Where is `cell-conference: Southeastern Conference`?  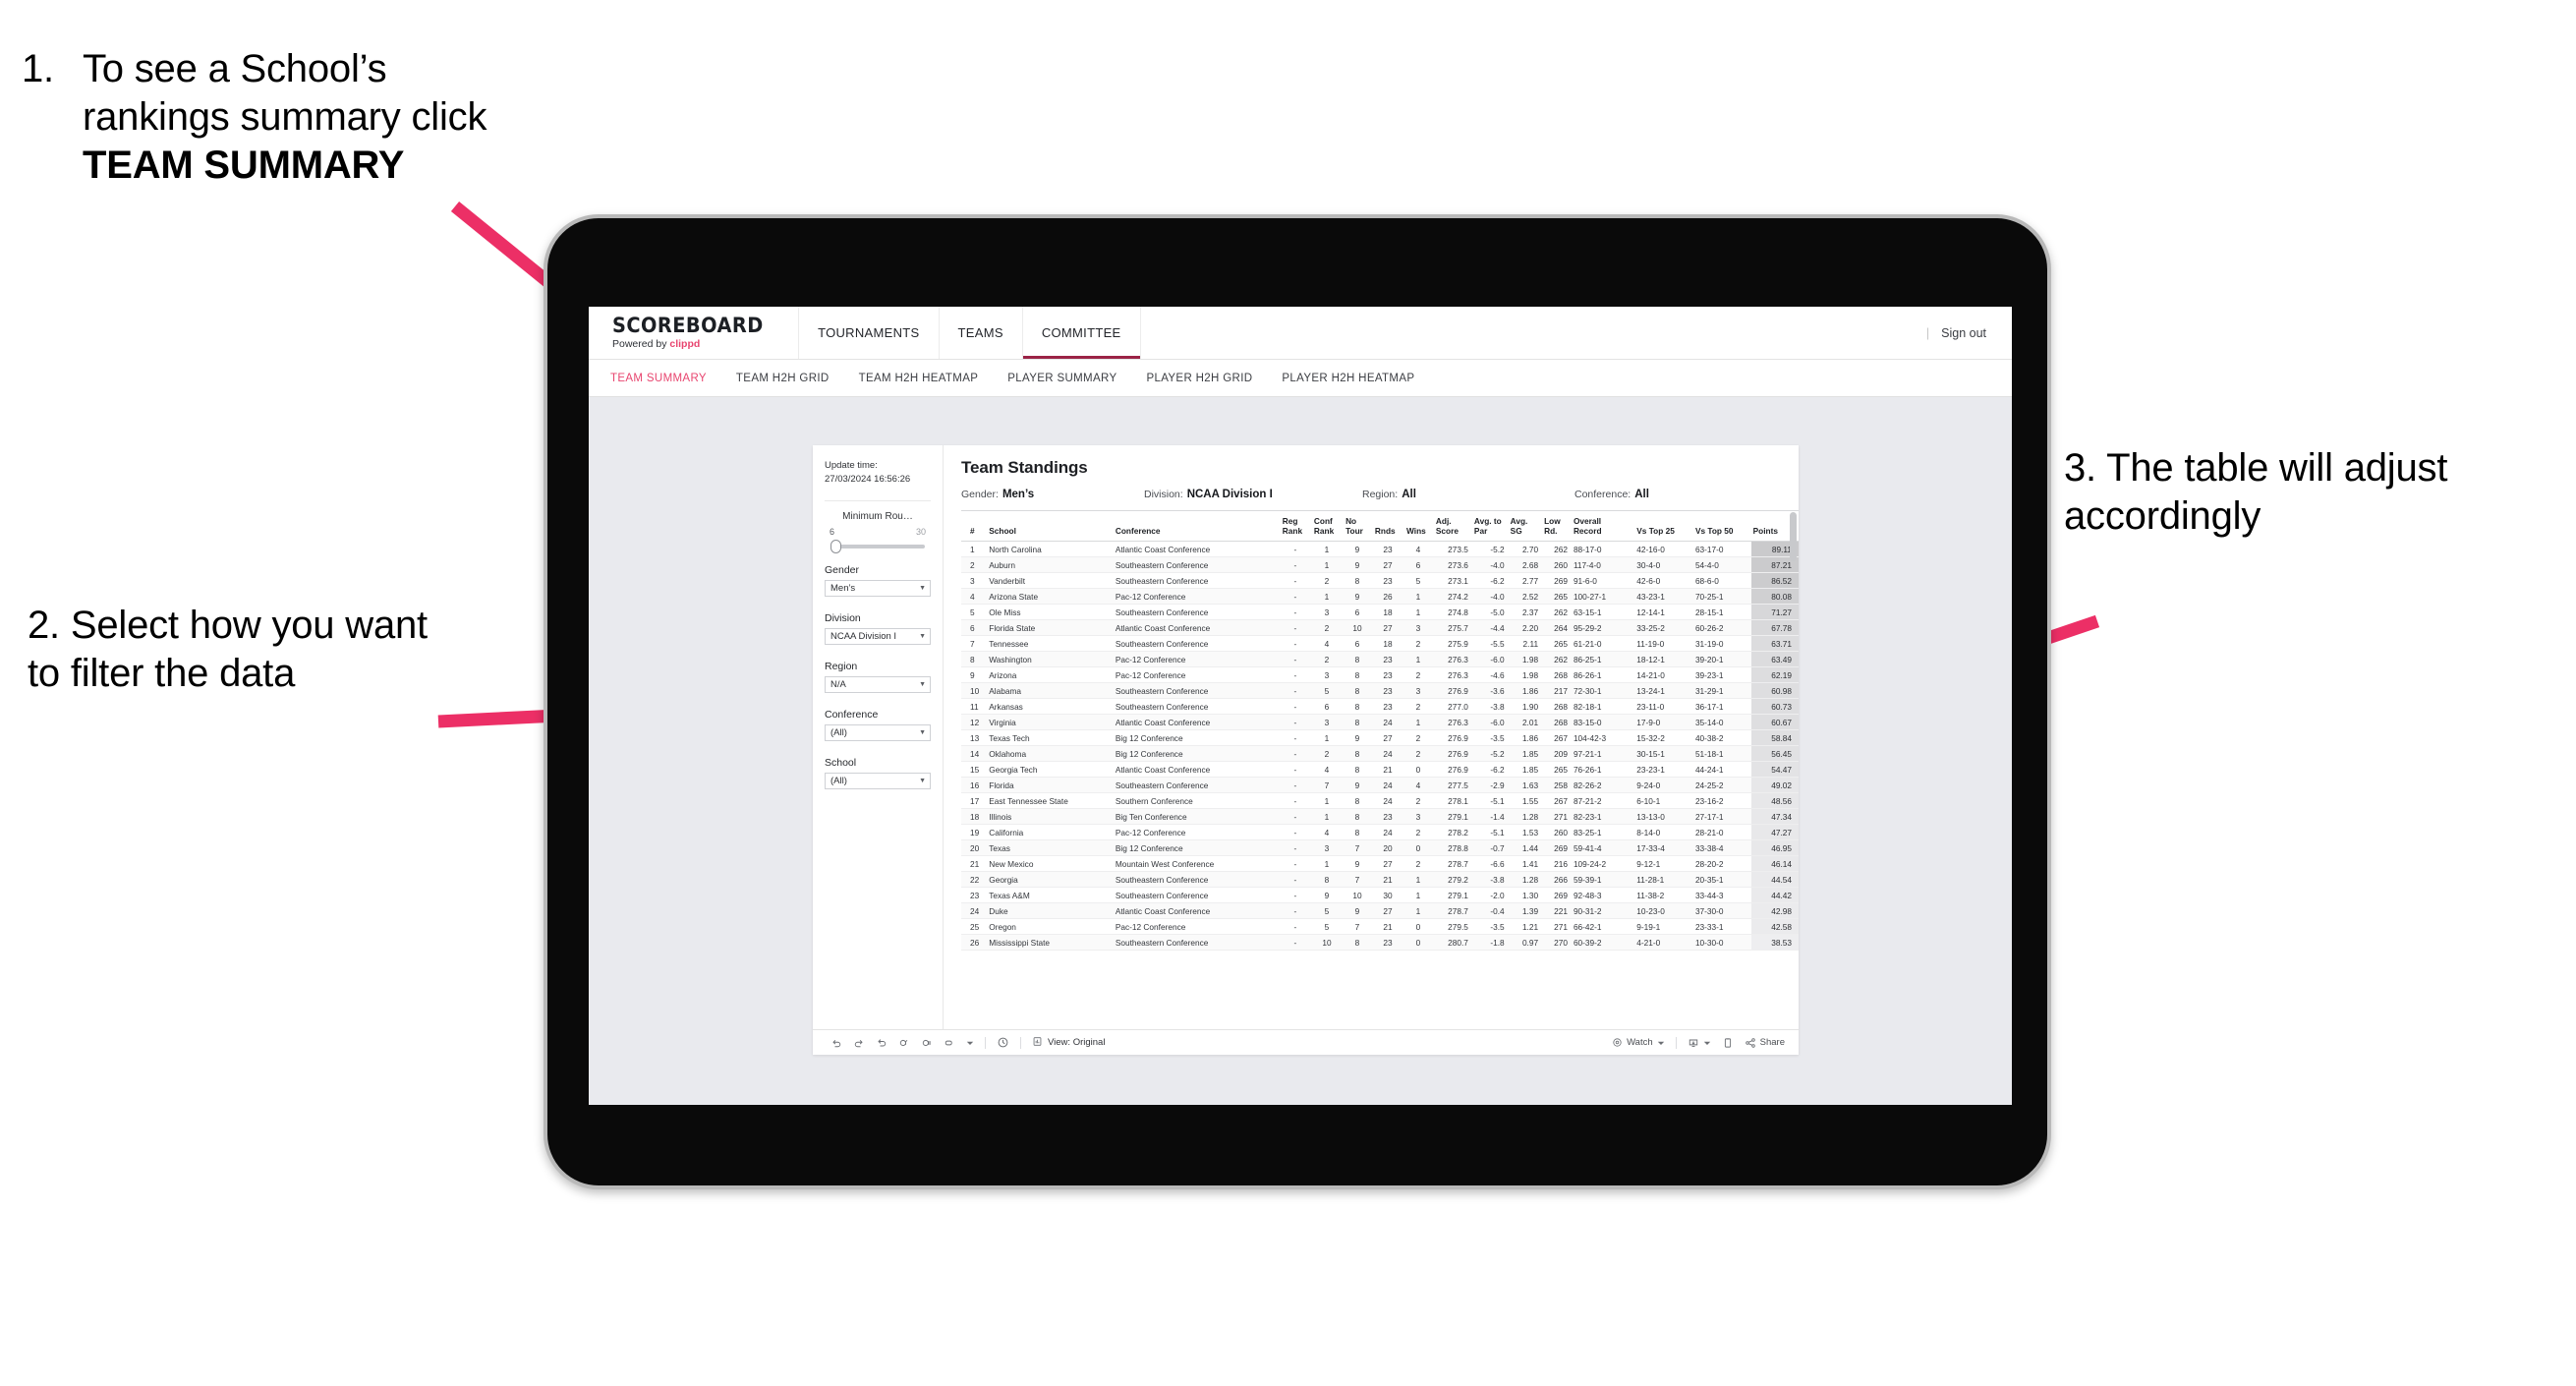
cell-conference: Southeastern Conference is located at coordinates (1196, 644).